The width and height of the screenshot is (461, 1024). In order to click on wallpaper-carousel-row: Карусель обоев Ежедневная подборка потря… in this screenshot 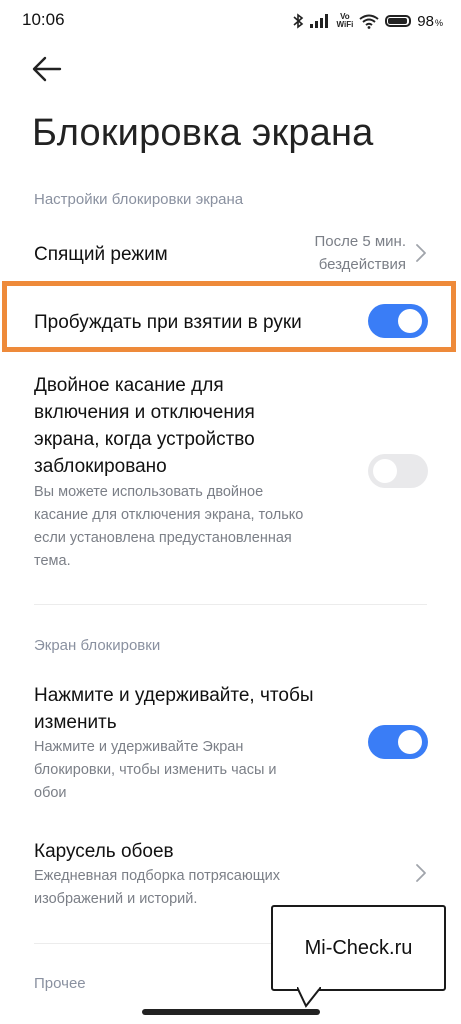, I will do `click(230, 876)`.